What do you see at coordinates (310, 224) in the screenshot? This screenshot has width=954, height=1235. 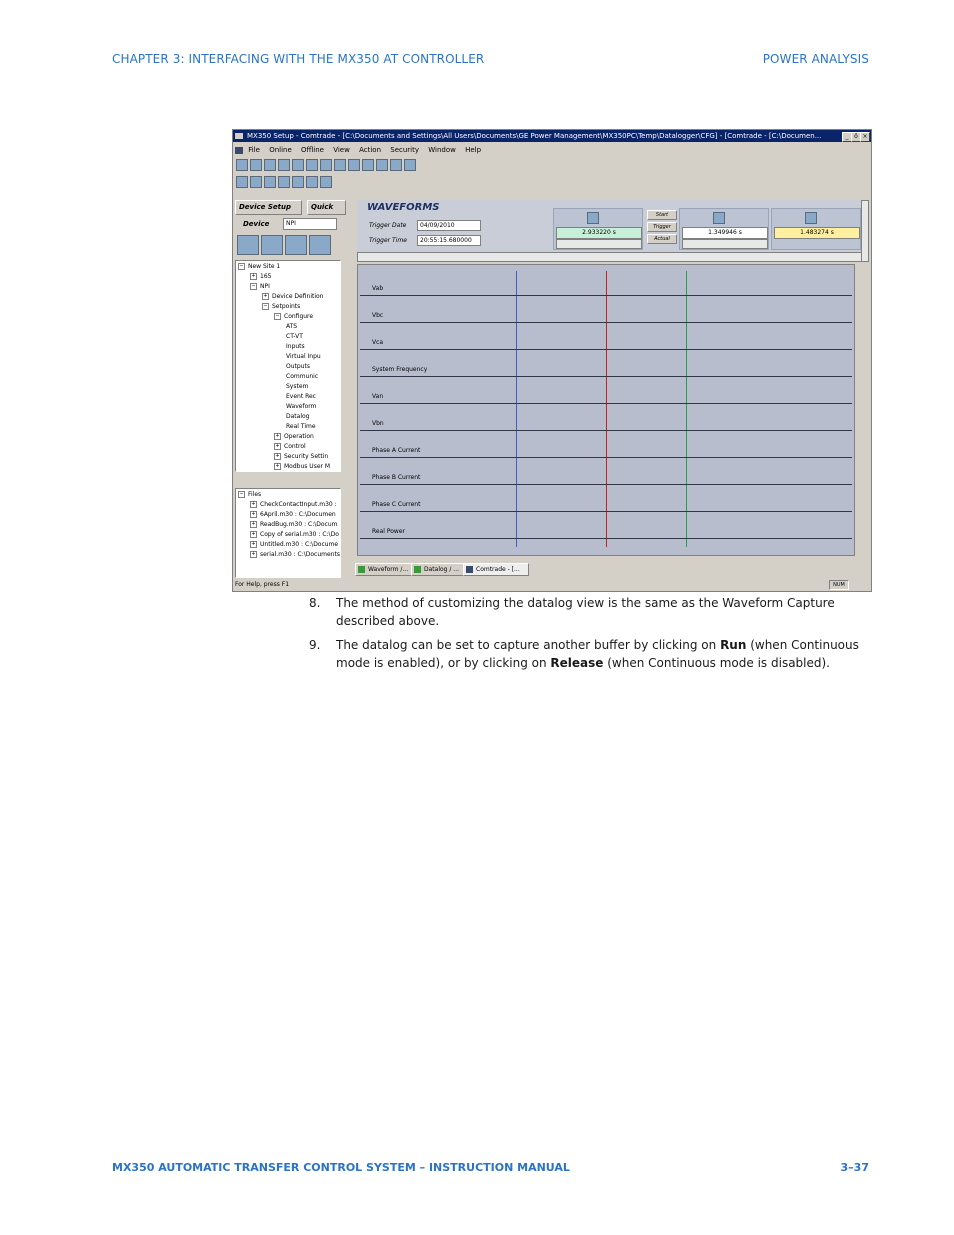 I see `device-select: NPI` at bounding box center [310, 224].